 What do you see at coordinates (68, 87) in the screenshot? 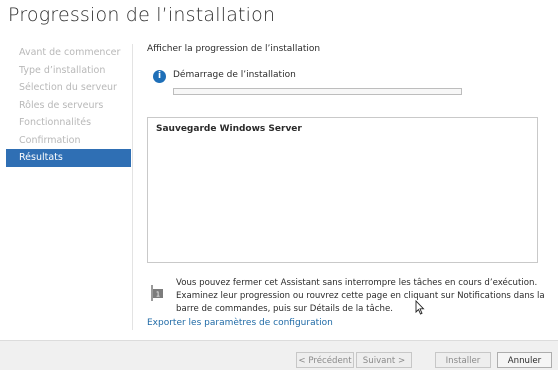
I see `nav-item-selection-serveur: Sélection du serveur` at bounding box center [68, 87].